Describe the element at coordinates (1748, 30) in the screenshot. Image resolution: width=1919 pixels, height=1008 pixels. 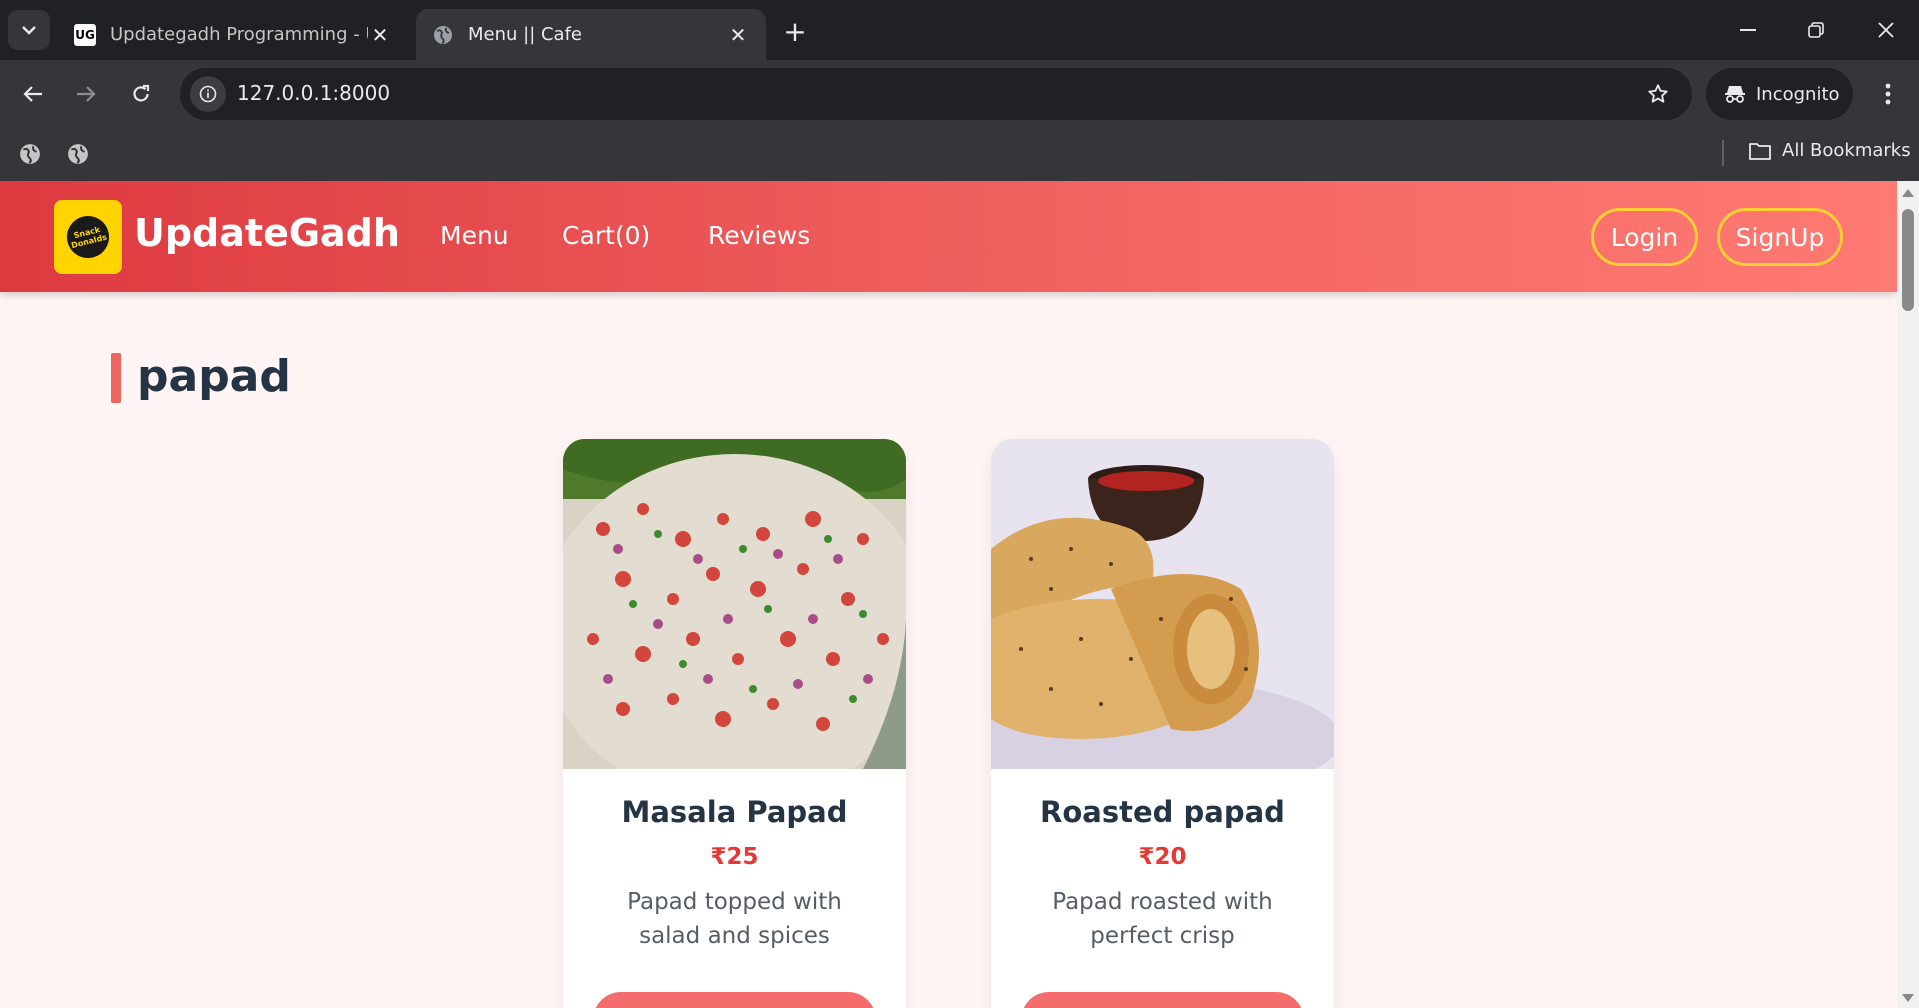
I see `minimize-icon` at that location.